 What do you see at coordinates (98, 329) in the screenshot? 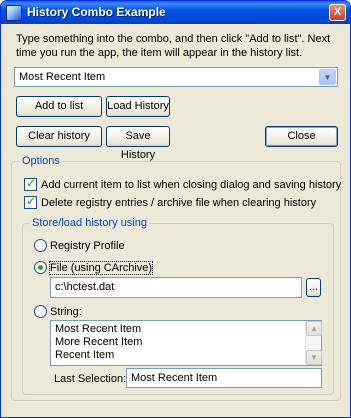
I see `string-list-item: Most Recent Item` at bounding box center [98, 329].